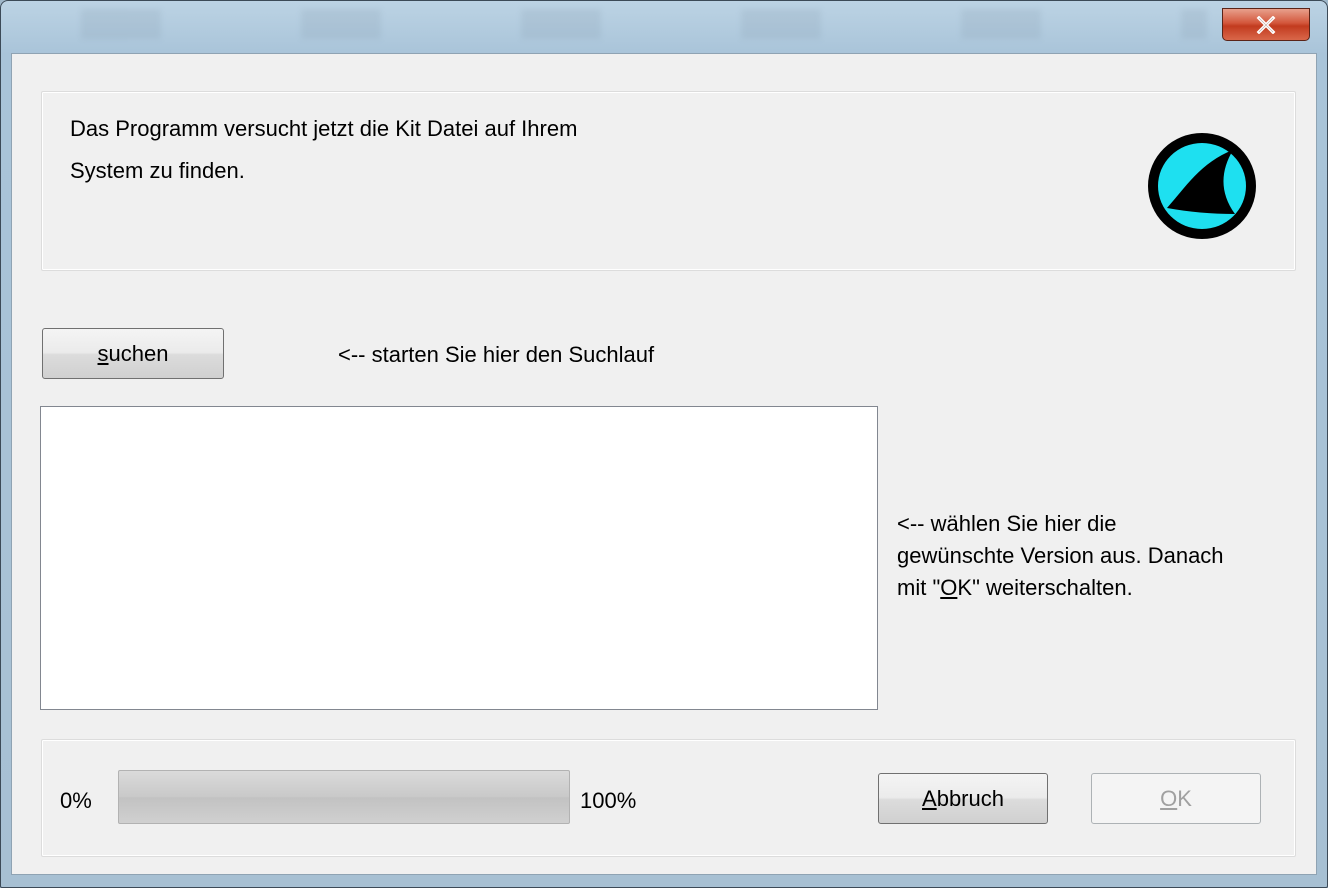 This screenshot has width=1328, height=888. I want to click on abbruch-button-label: Abbruch, so click(963, 798).